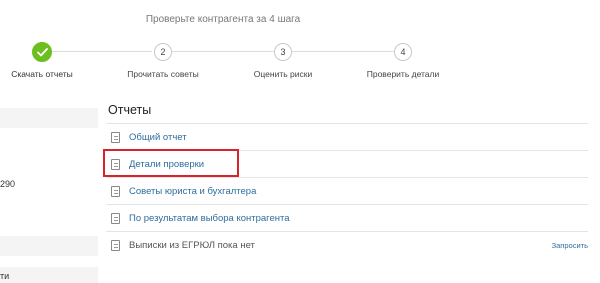 Image resolution: width=600 pixels, height=283 pixels. I want to click on left-panel-text: ти, so click(5, 276).